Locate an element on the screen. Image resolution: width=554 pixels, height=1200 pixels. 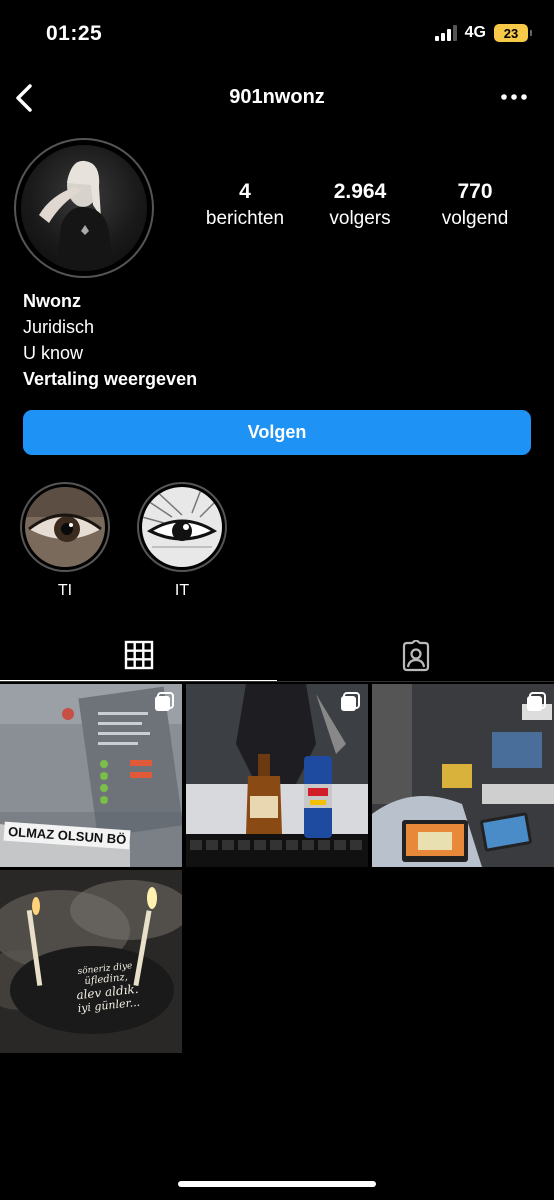
profile-tabs is located at coordinates (277, 656).